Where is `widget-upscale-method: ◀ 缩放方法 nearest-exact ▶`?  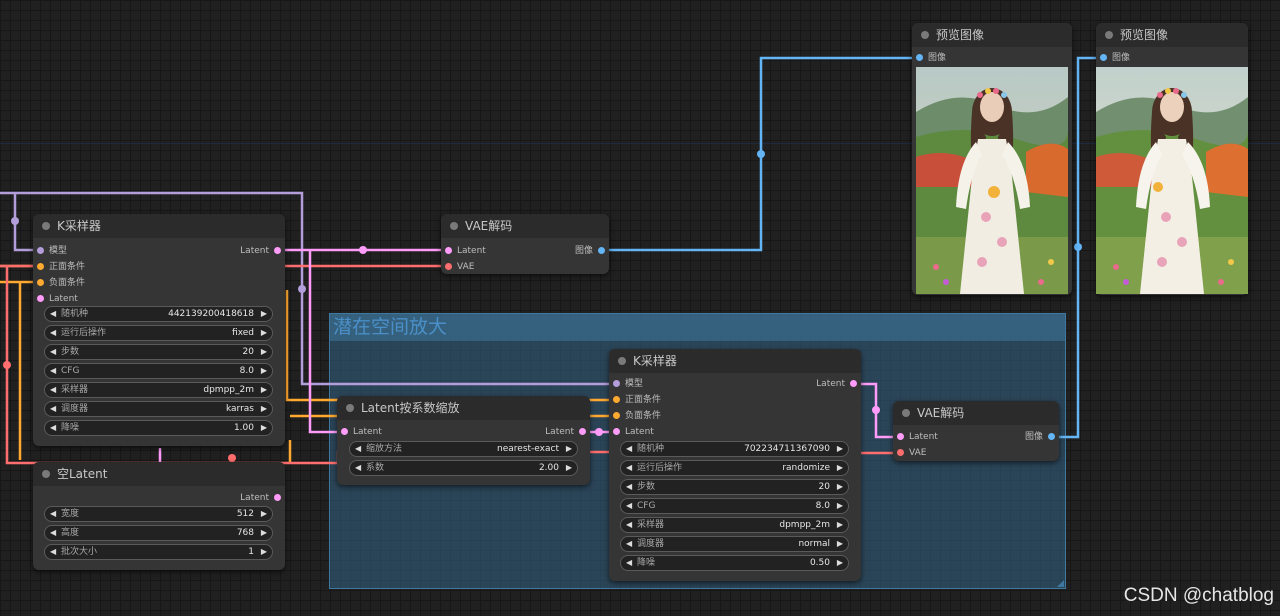 widget-upscale-method: ◀ 缩放方法 nearest-exact ▶ is located at coordinates (463, 449).